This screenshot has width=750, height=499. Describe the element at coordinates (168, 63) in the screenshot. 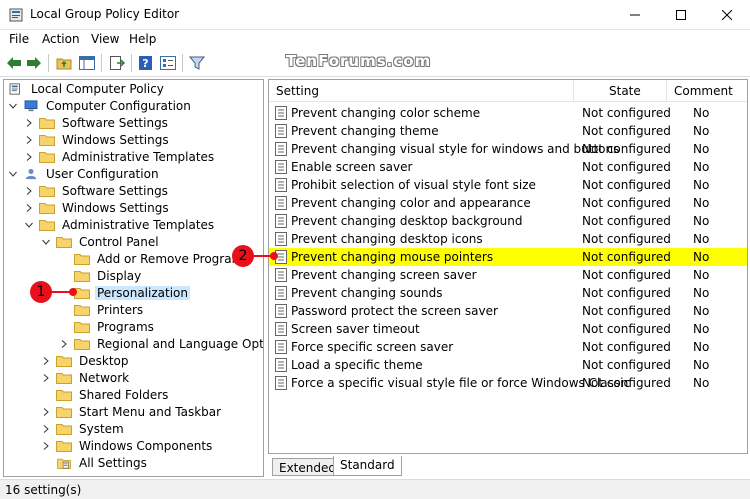

I see `properties-button` at that location.